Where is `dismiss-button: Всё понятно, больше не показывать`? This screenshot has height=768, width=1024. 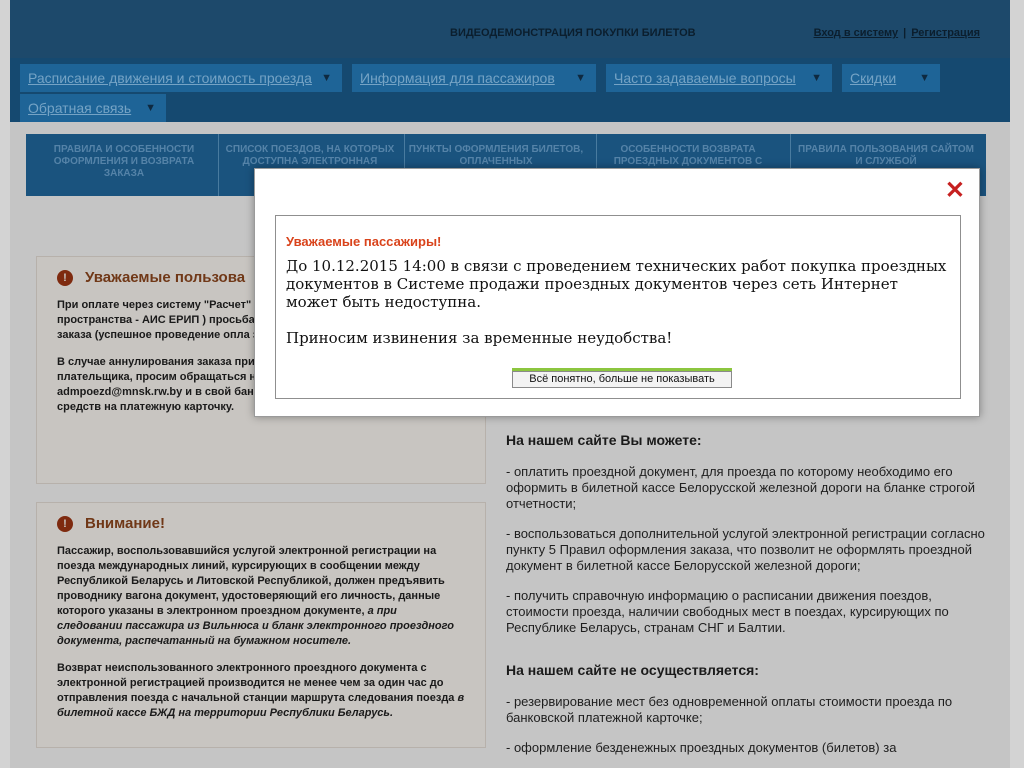 dismiss-button: Всё понятно, больше не показывать is located at coordinates (622, 379).